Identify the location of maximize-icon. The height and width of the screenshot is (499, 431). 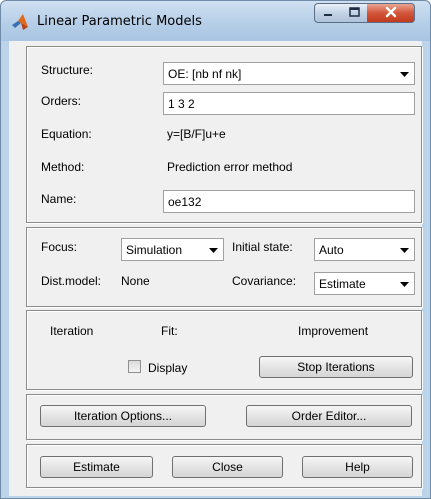
(354, 13).